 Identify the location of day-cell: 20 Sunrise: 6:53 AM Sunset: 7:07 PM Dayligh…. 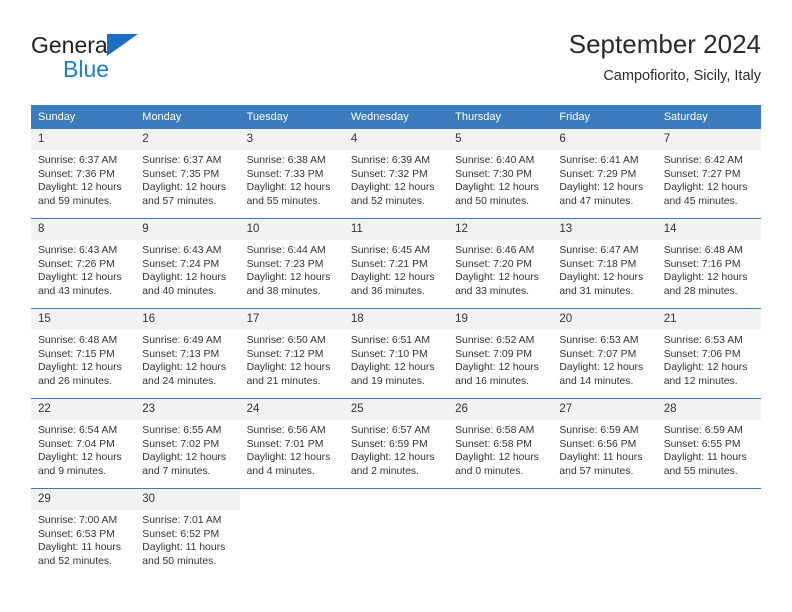
(604, 353).